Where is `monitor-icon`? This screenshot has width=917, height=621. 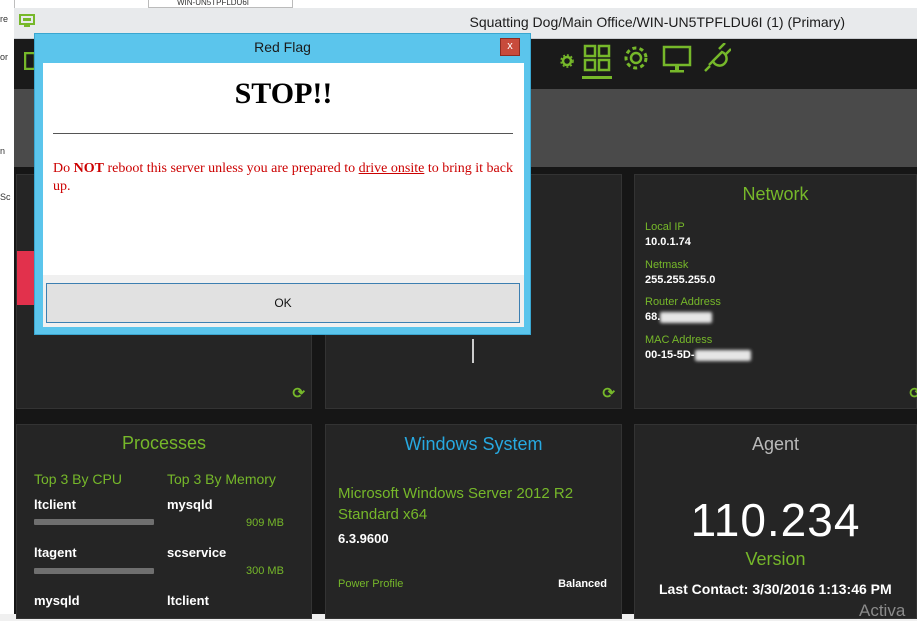
monitor-icon is located at coordinates (677, 59).